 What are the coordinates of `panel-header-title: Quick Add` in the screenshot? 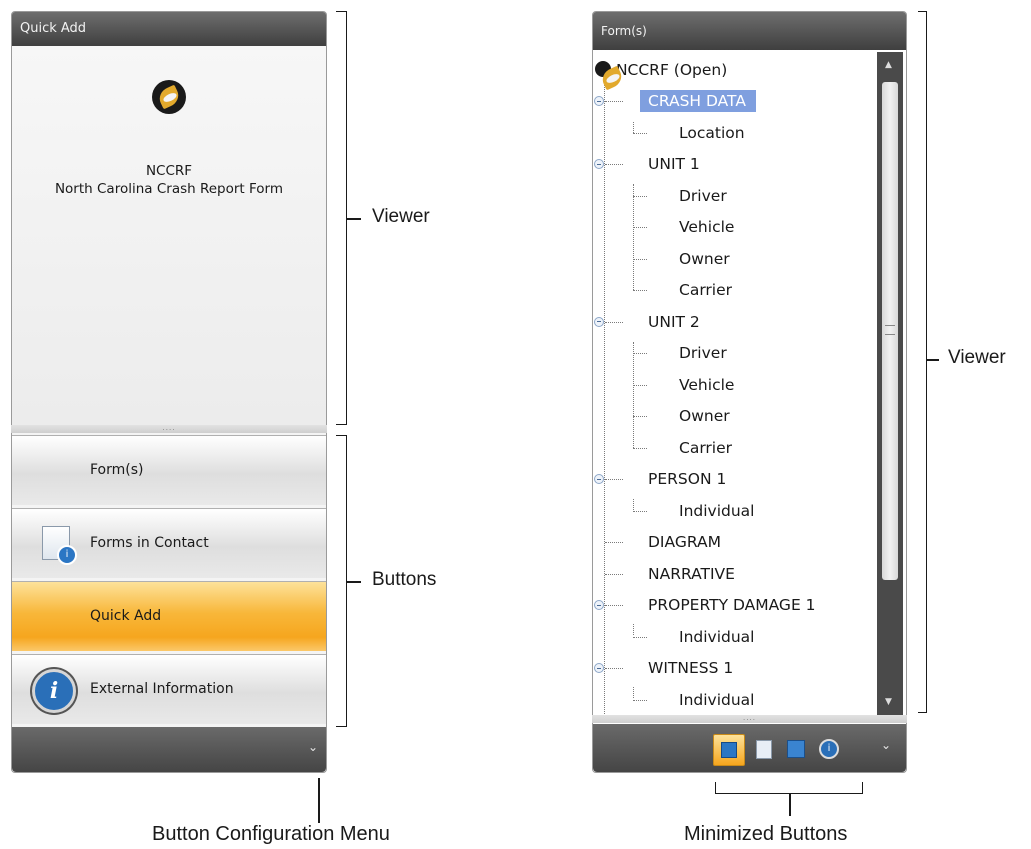 It's located at (53, 28).